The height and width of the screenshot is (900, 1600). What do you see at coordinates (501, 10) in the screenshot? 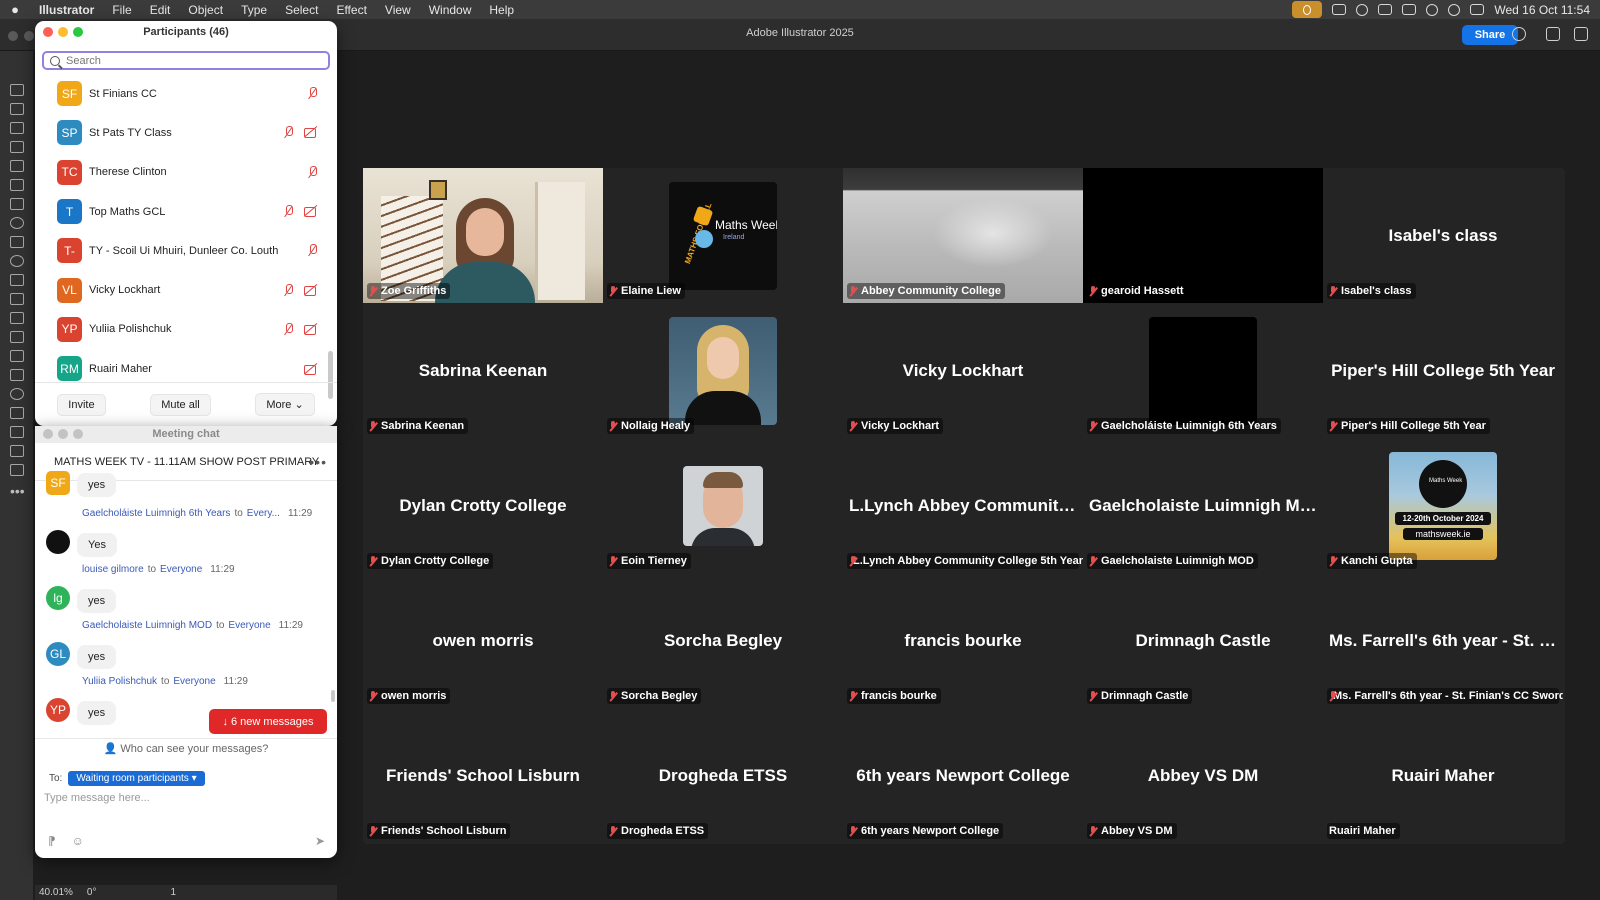
I see `menu-help: Help` at bounding box center [501, 10].